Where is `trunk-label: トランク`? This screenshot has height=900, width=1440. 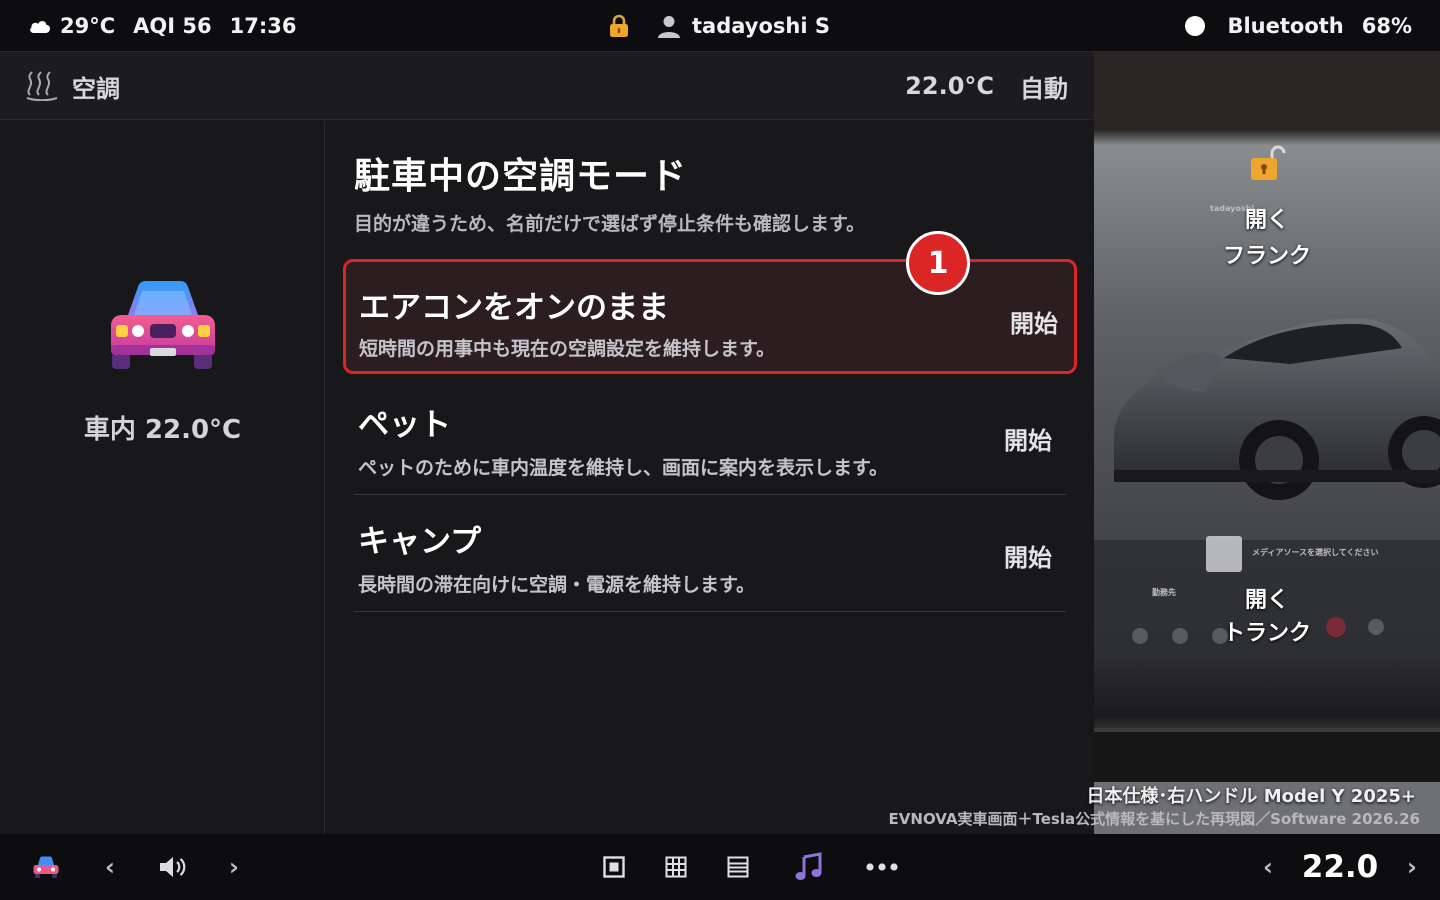 trunk-label: トランク is located at coordinates (1266, 633).